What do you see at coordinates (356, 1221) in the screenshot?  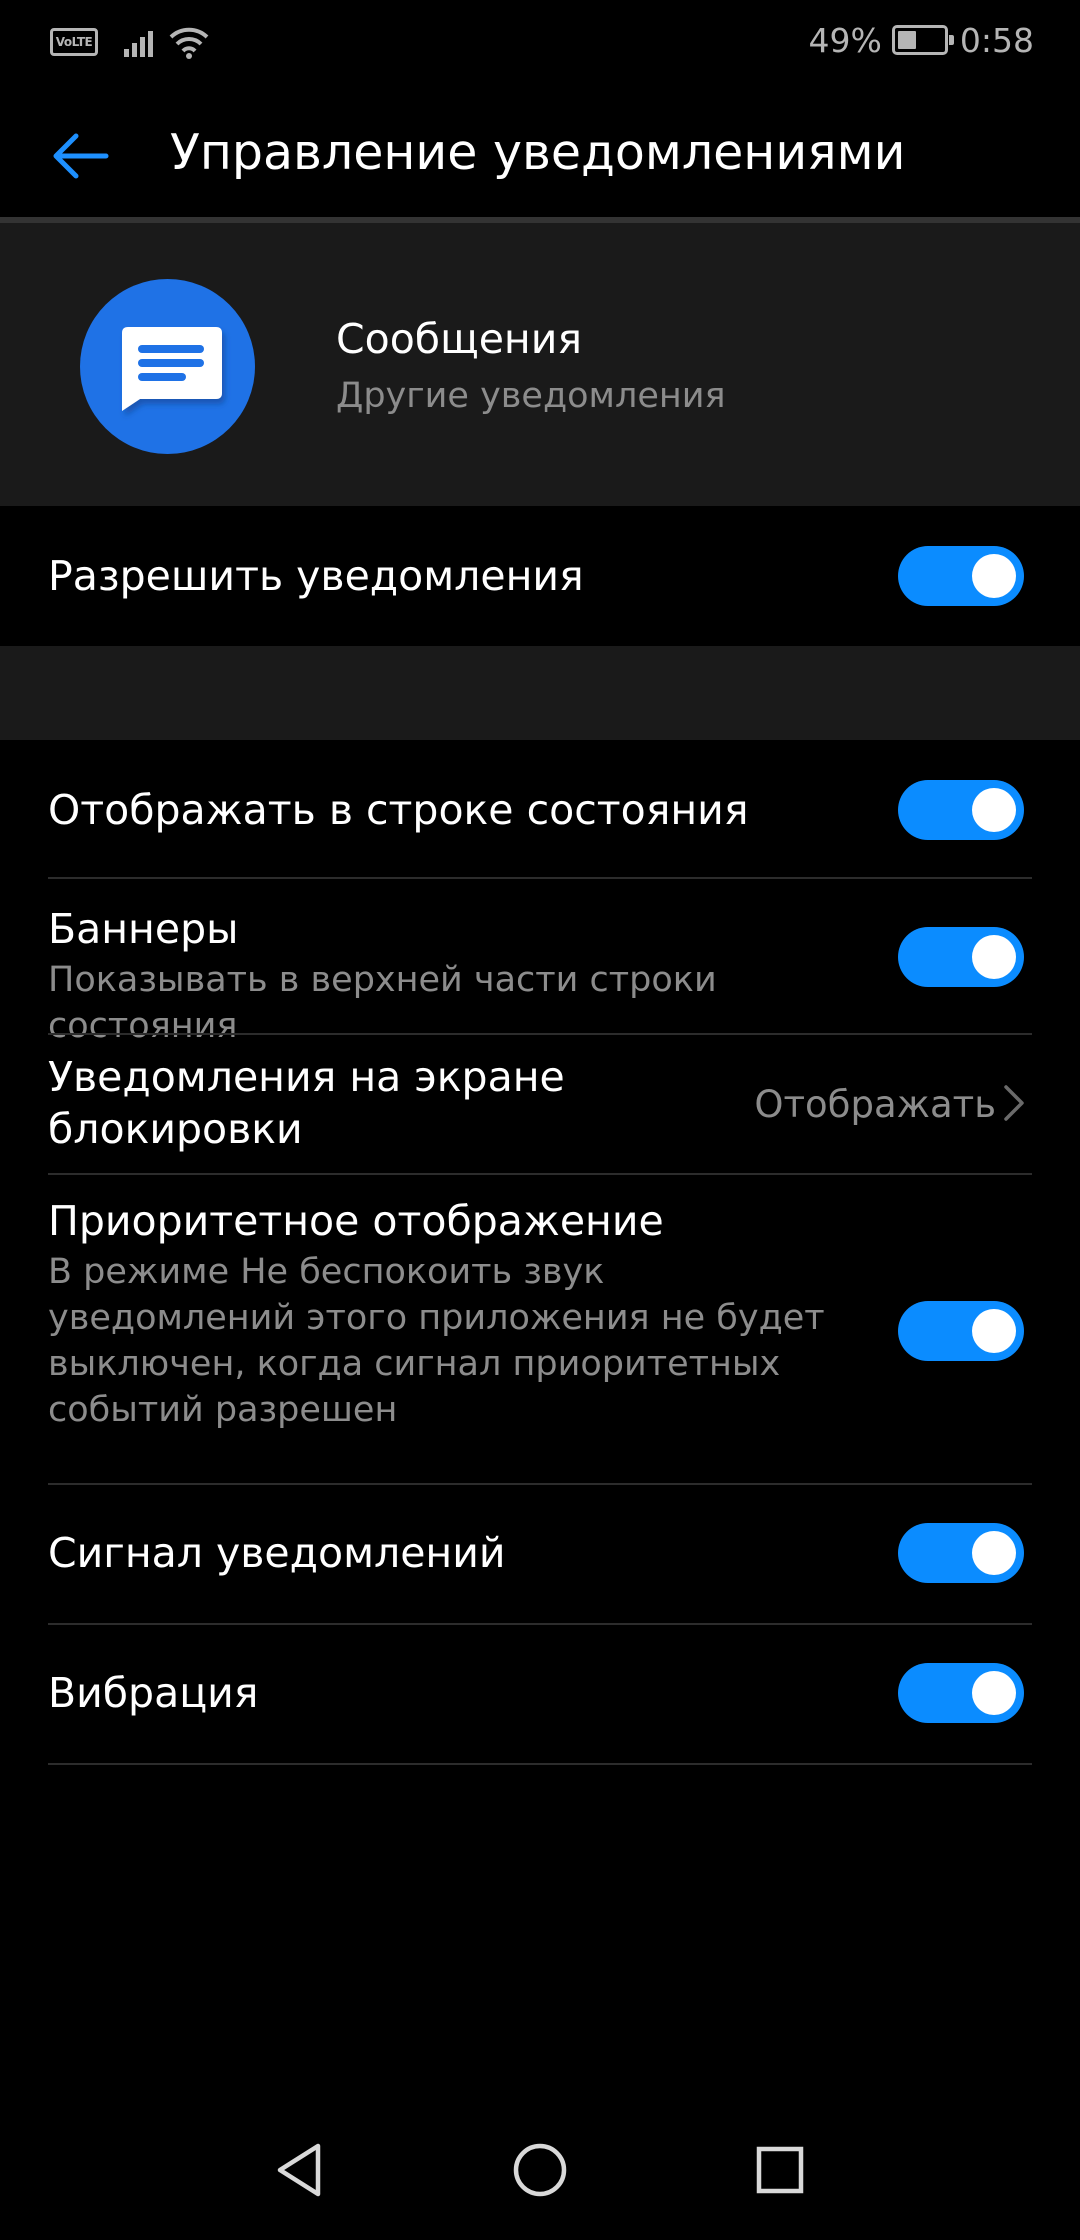 I see `setting-title: Приоритетное отображение` at bounding box center [356, 1221].